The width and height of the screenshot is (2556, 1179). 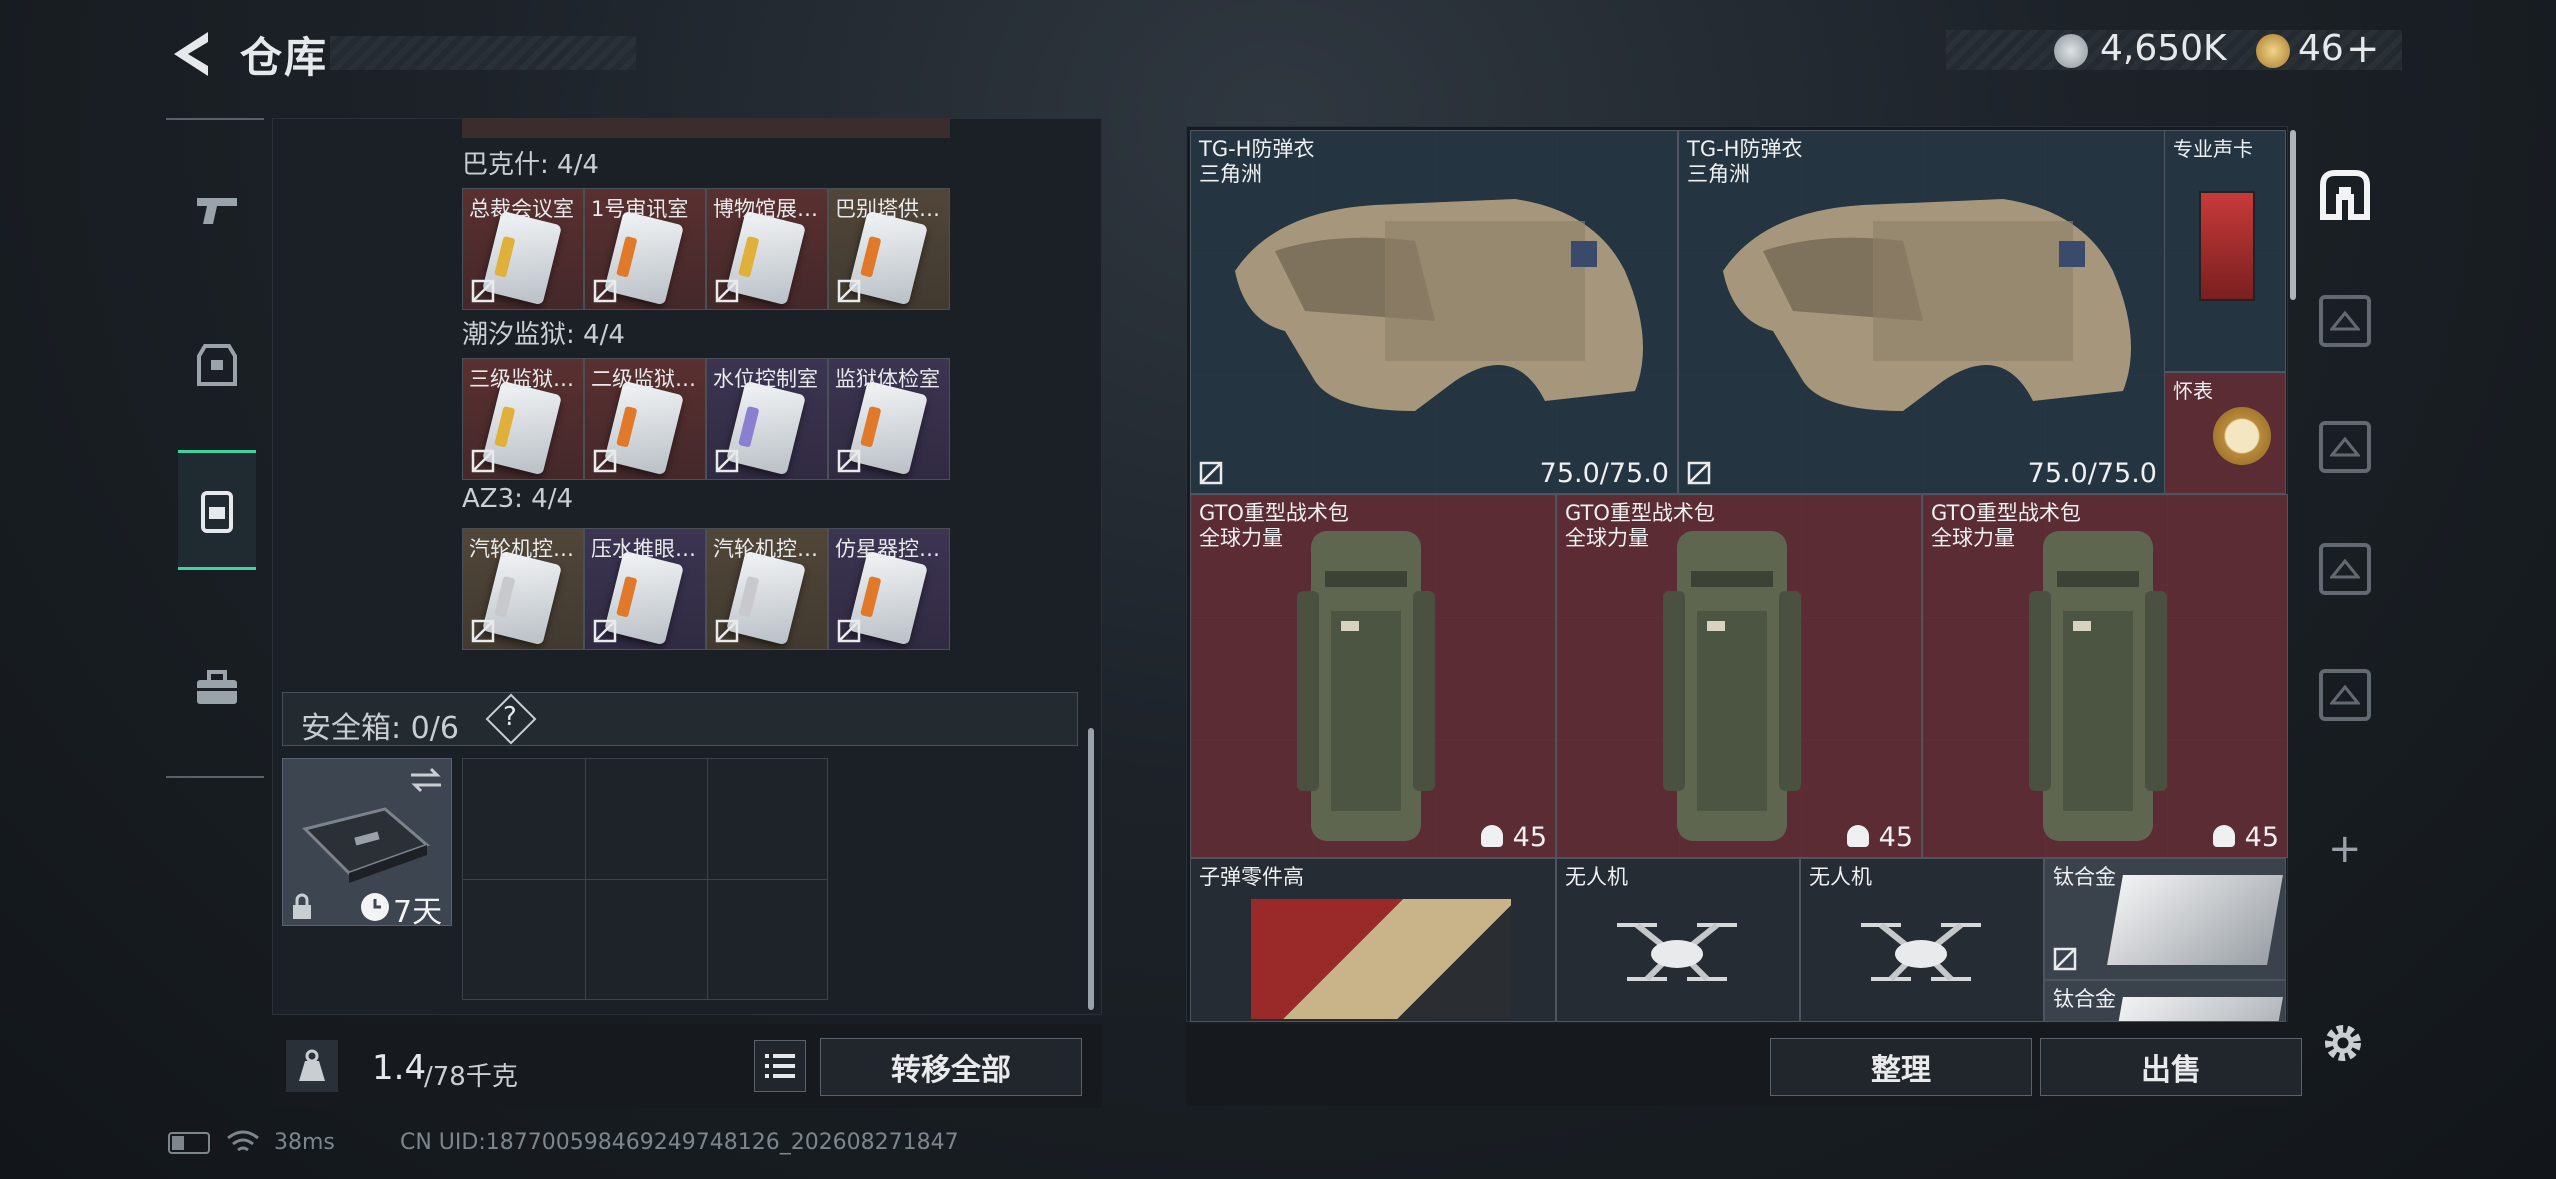 What do you see at coordinates (380, 728) in the screenshot?
I see `safe-box-label: 安全箱: 0/6` at bounding box center [380, 728].